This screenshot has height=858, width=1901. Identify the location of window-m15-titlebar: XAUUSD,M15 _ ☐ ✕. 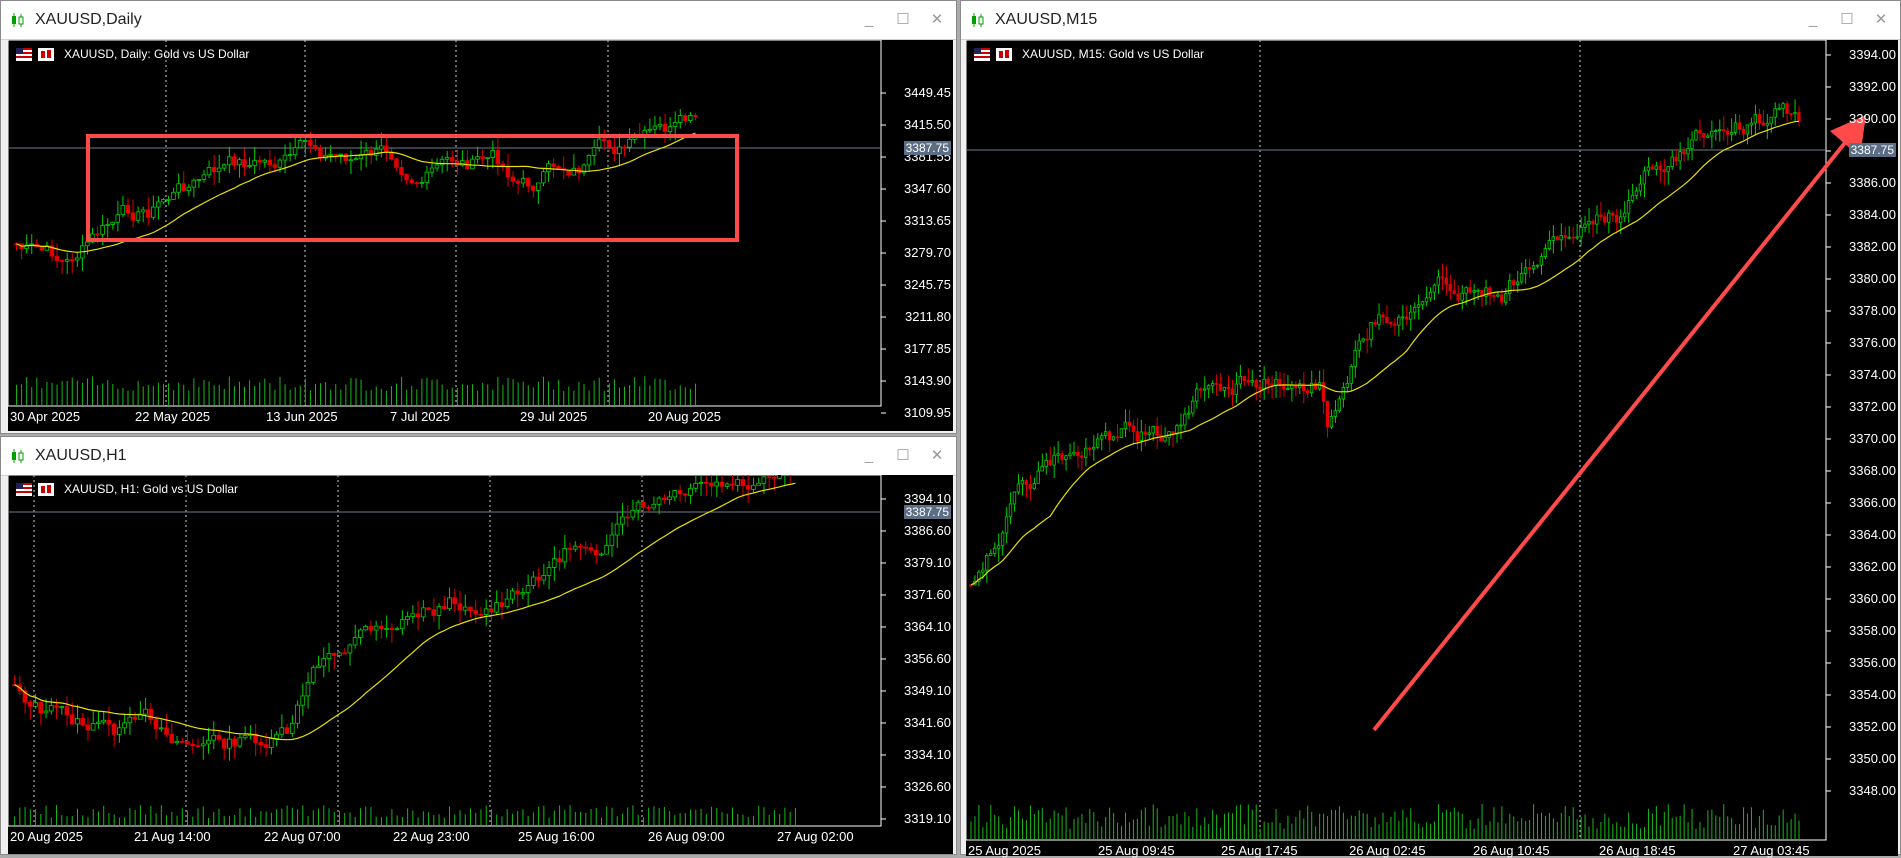
(1430, 20).